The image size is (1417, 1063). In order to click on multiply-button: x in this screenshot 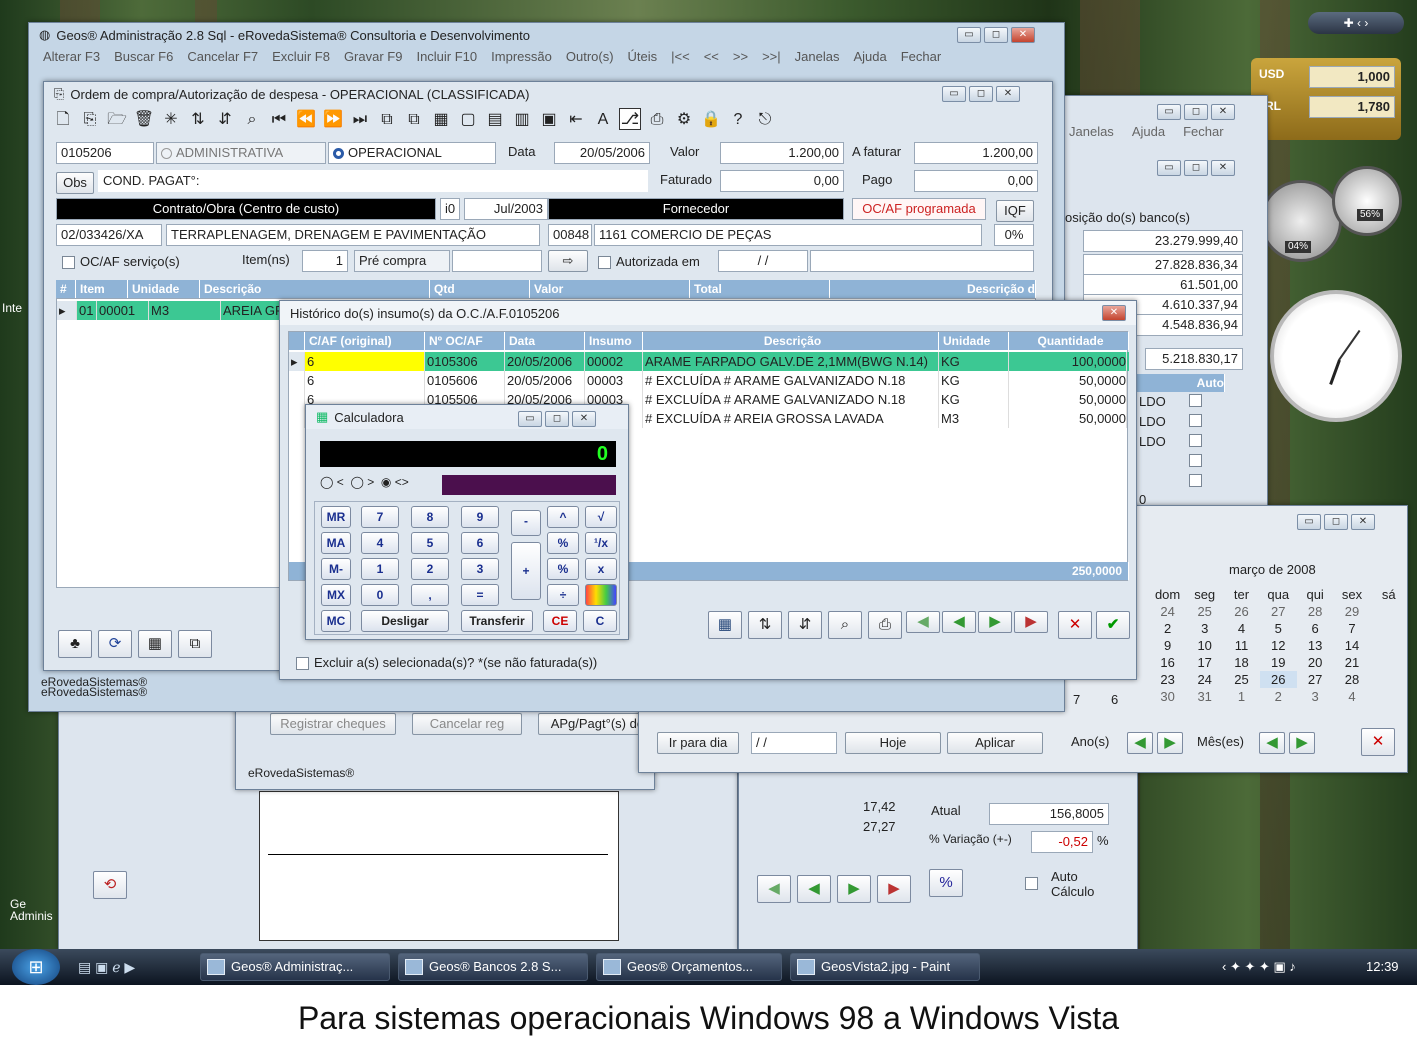, I will do `click(601, 569)`.